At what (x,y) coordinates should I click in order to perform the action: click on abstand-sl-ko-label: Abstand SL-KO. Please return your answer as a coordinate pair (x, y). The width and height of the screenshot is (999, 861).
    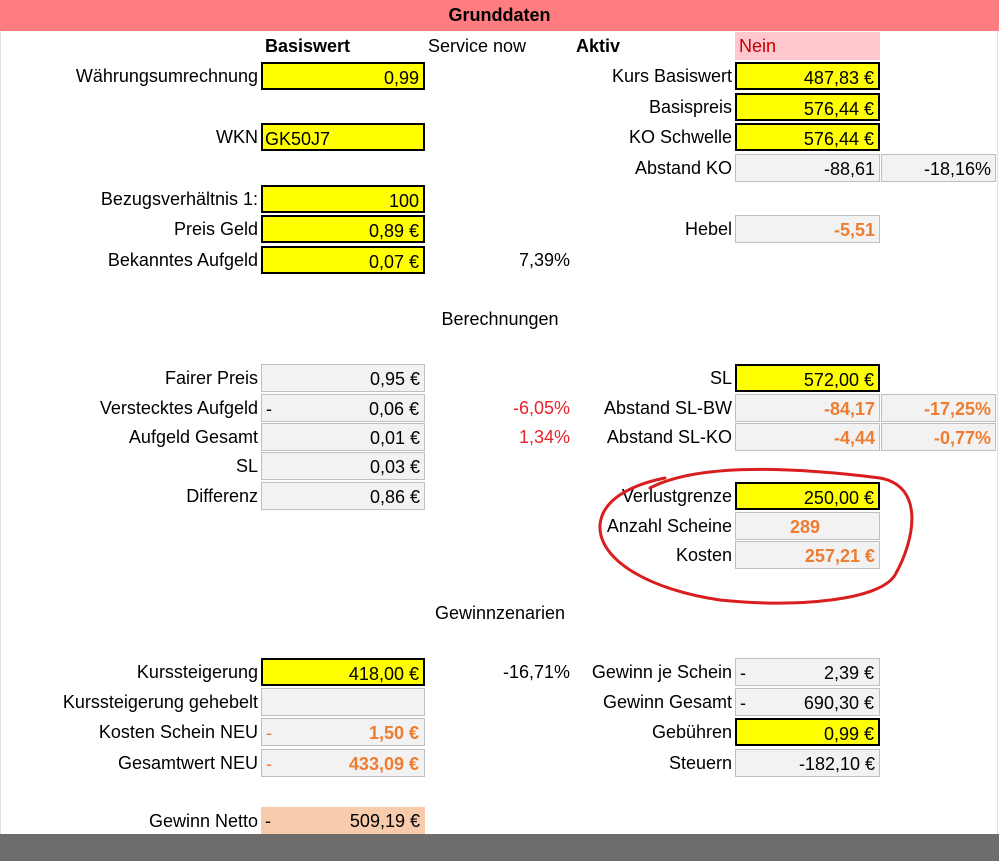
    Looking at the image, I should click on (669, 437).